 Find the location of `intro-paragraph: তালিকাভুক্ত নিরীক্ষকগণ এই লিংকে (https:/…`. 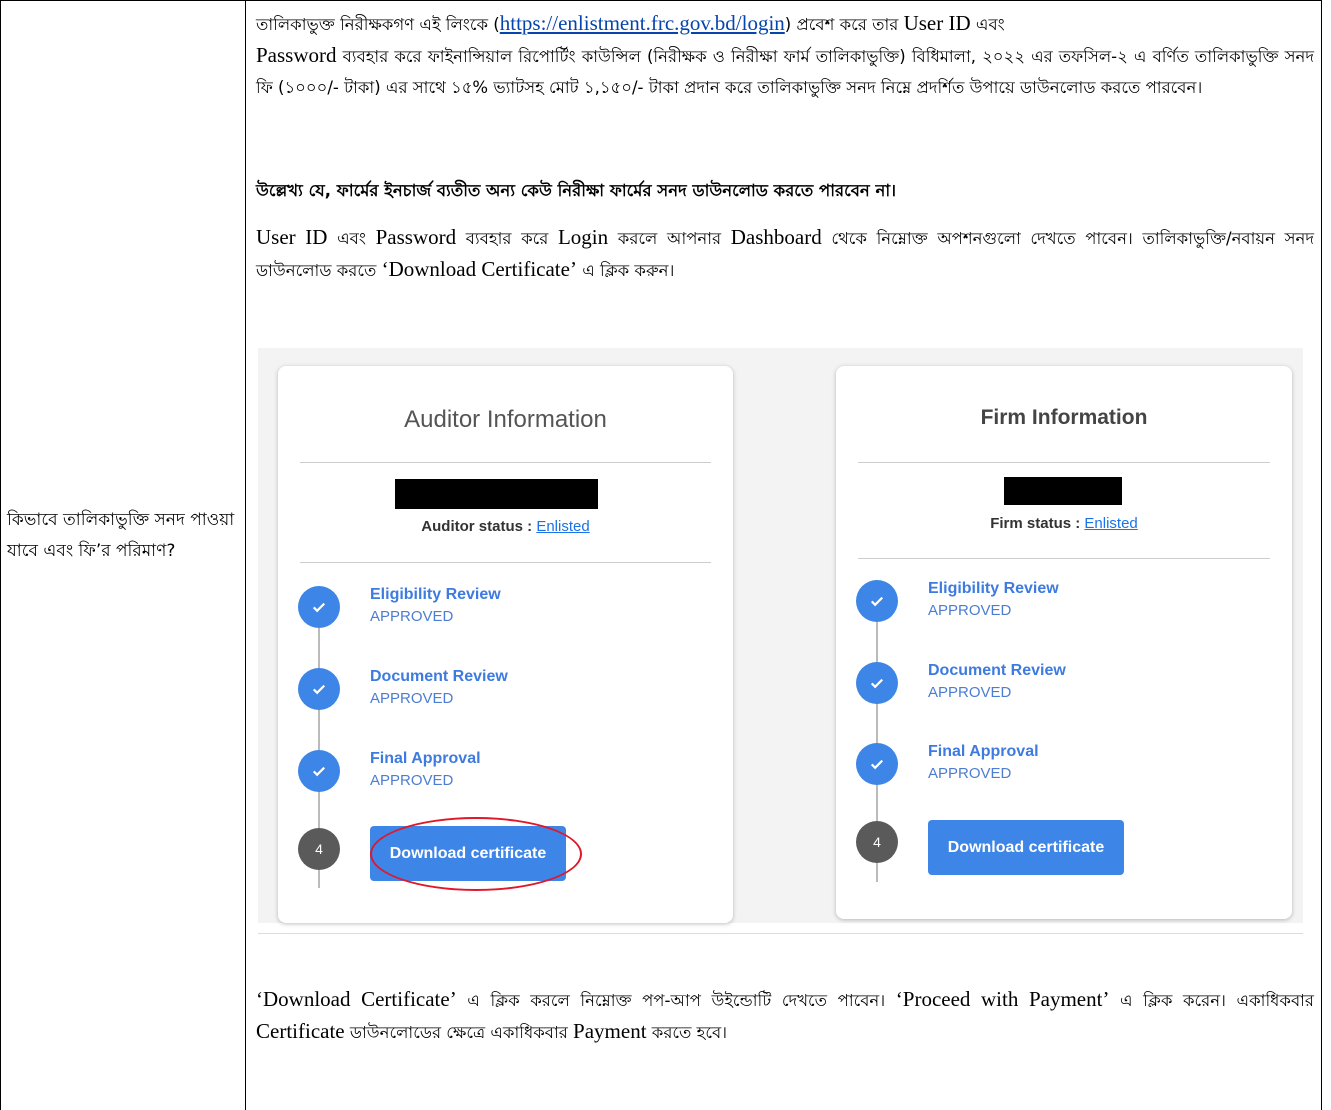

intro-paragraph: তালিকাভুক্ত নিরীক্ষকগণ এই লিংকে (https:/… is located at coordinates (785, 54).